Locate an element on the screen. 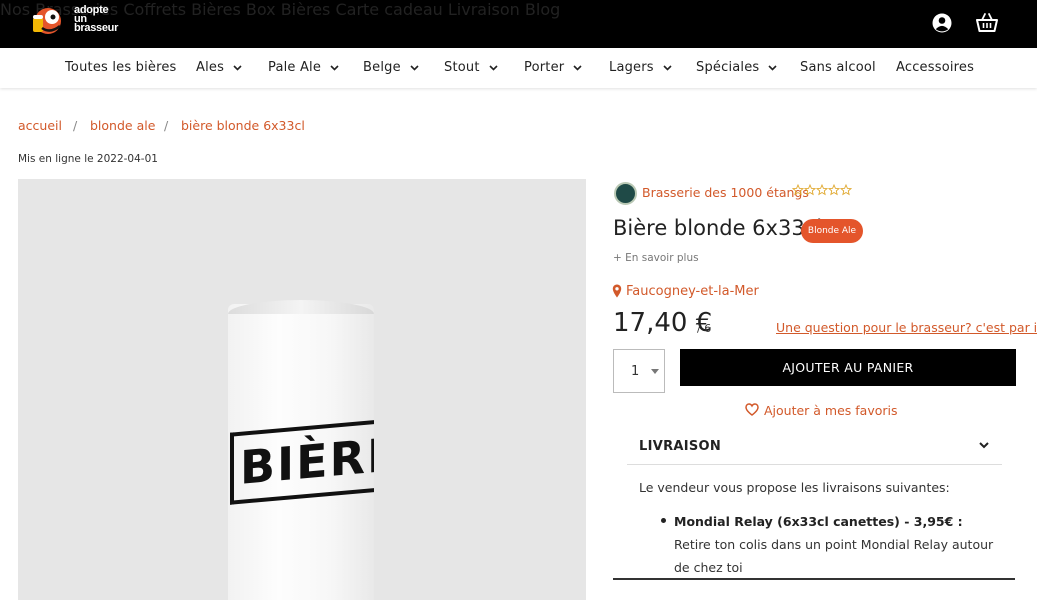 The height and width of the screenshot is (600, 1037). rating-stars is located at coordinates (822, 190).